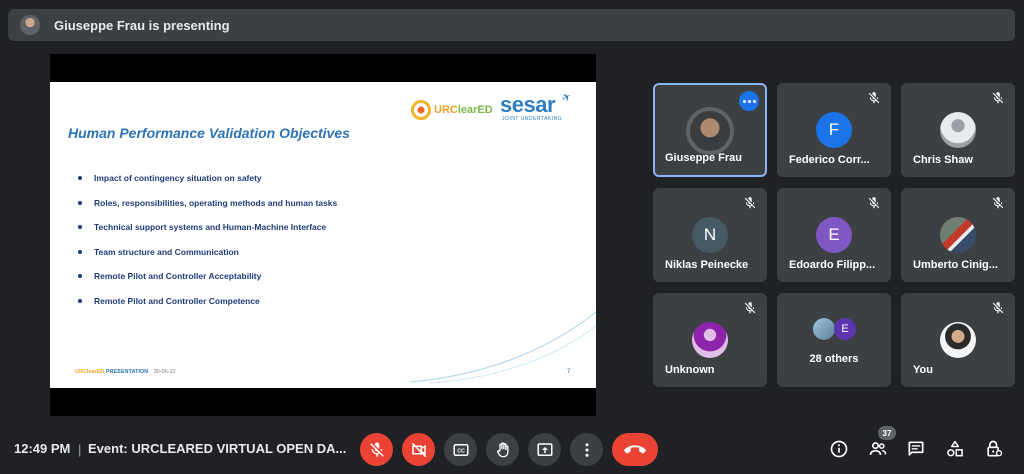  I want to click on participant-tile-unknown: Unknown, so click(710, 340).